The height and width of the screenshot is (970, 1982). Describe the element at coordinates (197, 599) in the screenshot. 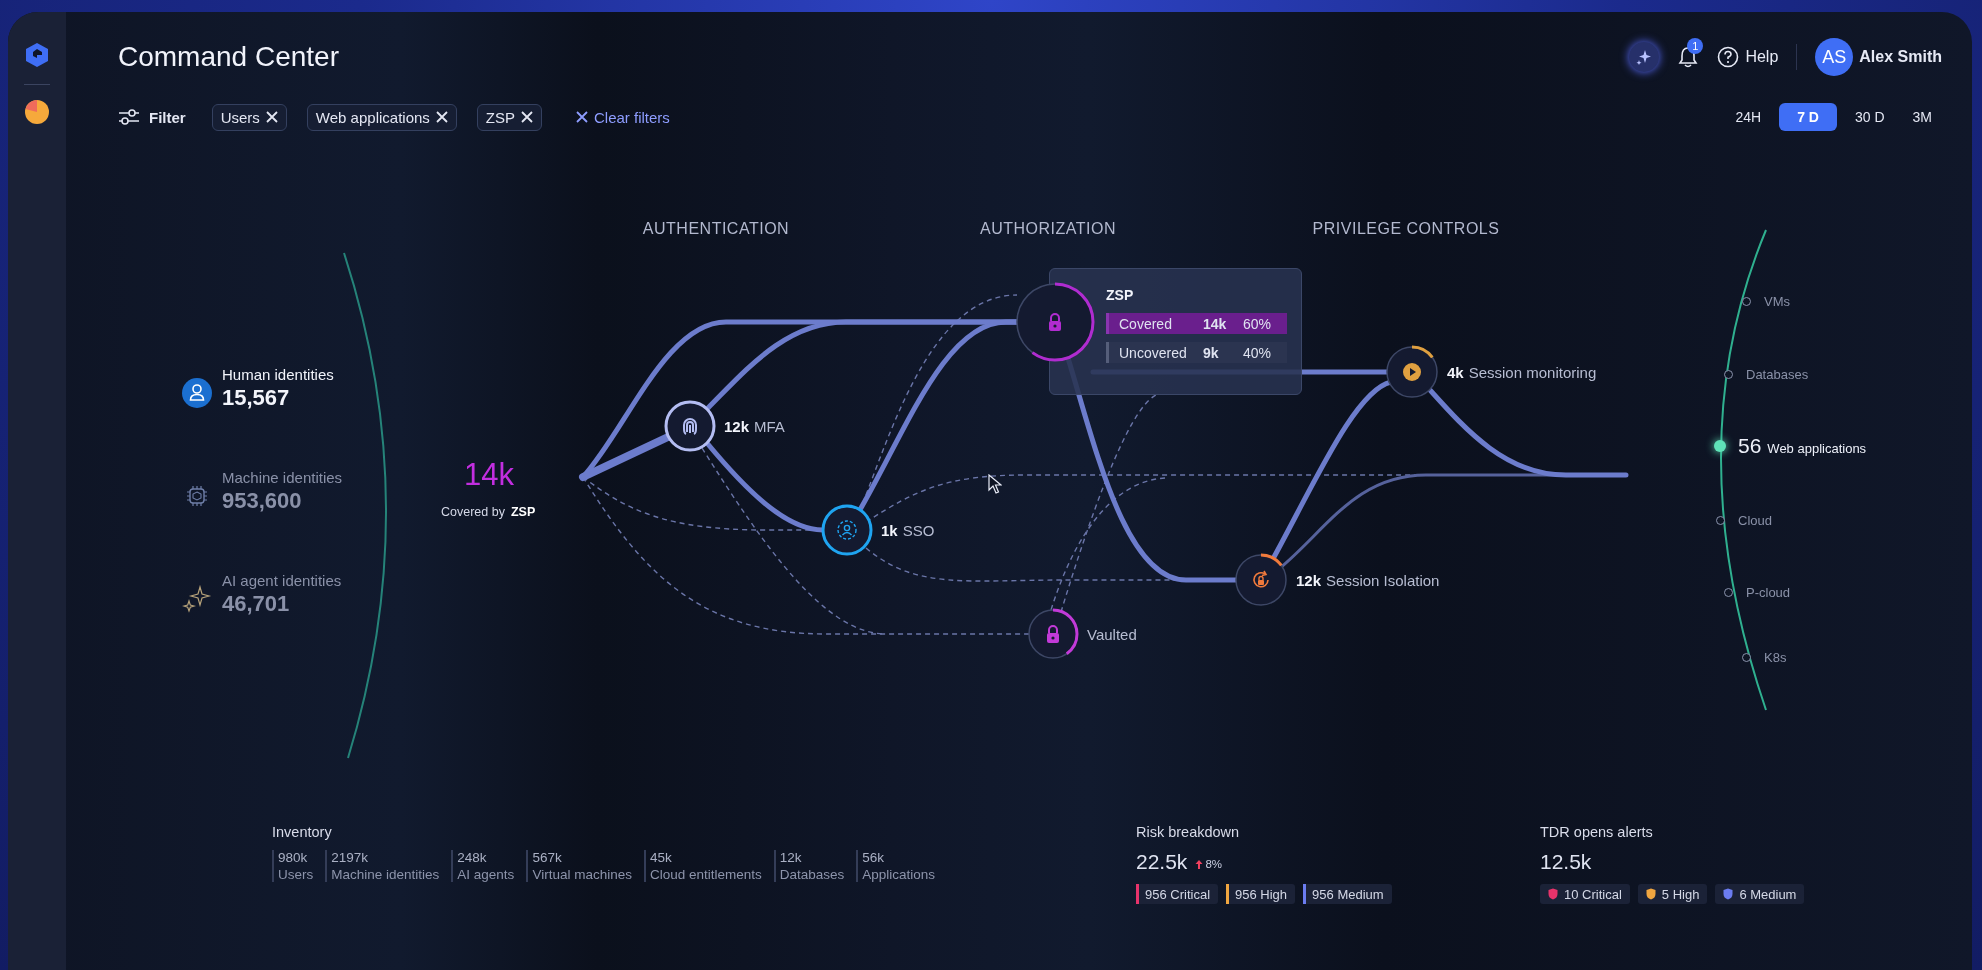

I see `sparkles-icon` at that location.